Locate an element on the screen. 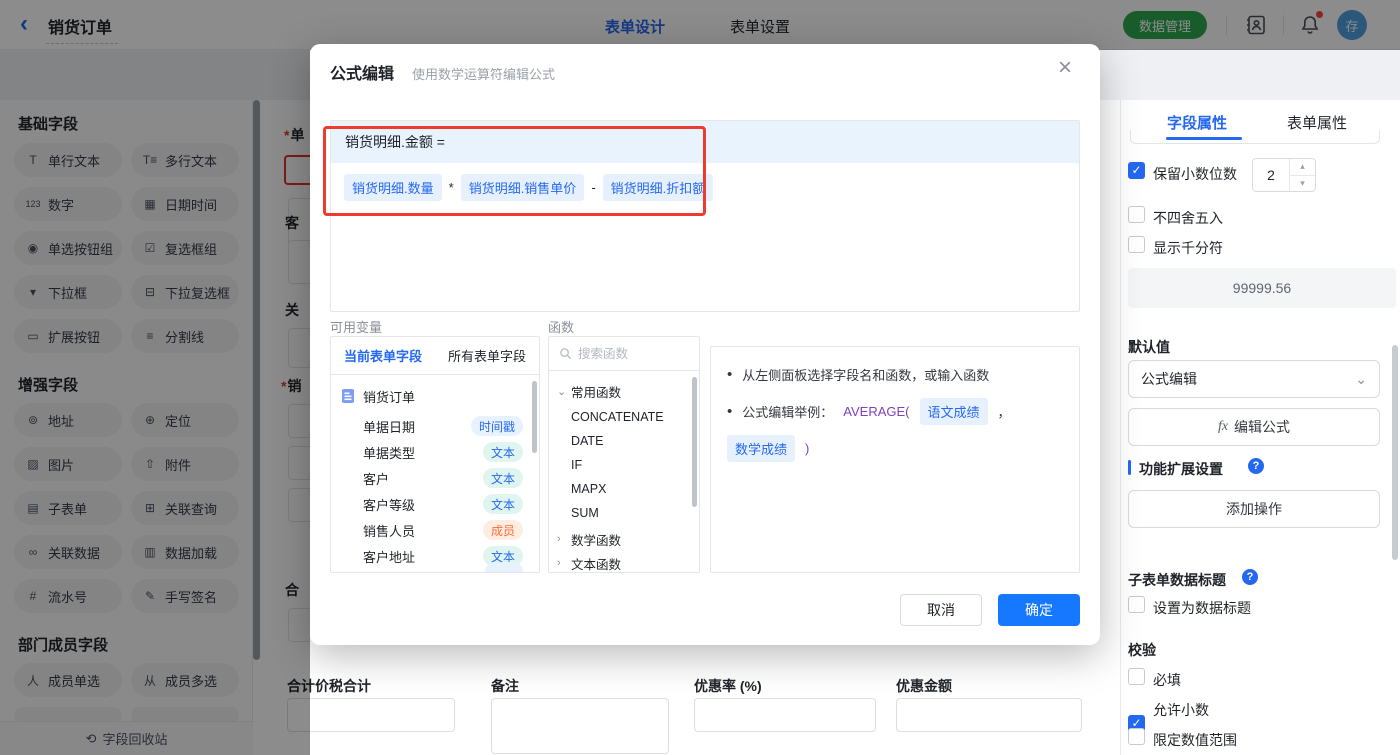 The image size is (1400, 755). variables-scrollbar is located at coordinates (534, 417).